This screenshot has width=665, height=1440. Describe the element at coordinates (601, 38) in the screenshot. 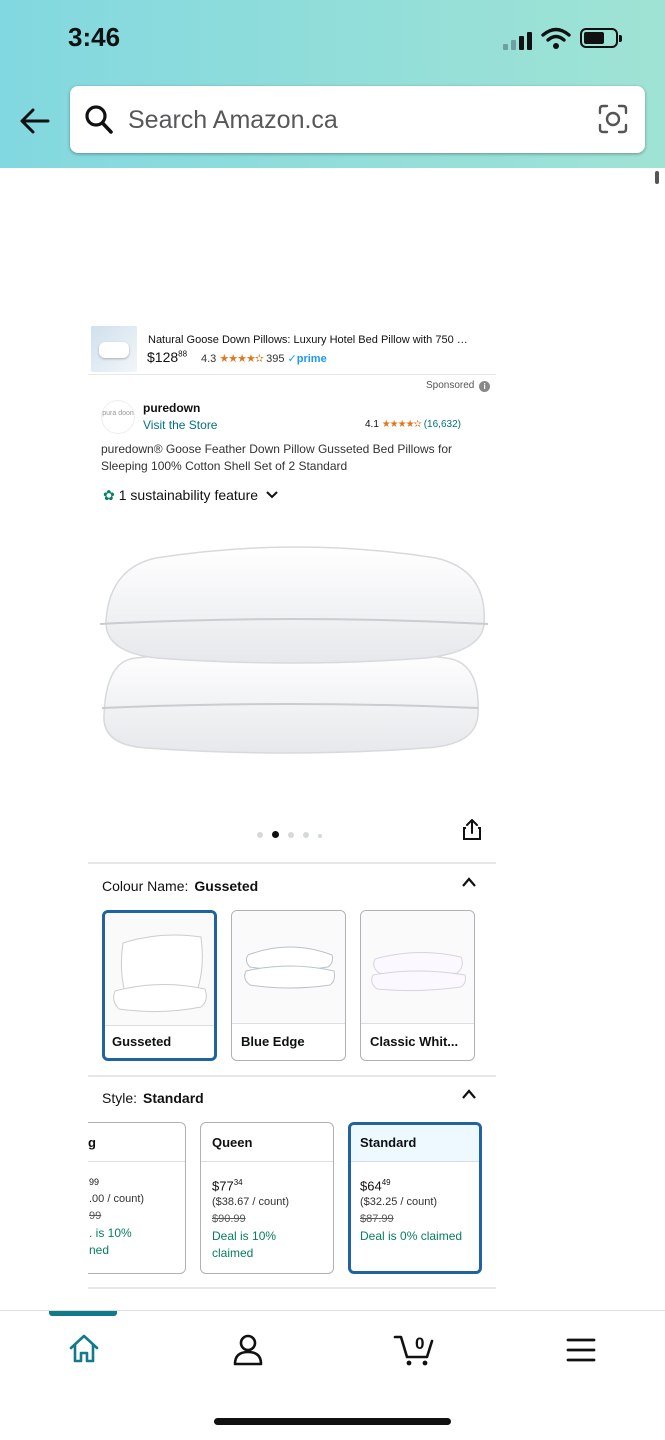

I see `battery-icon` at that location.